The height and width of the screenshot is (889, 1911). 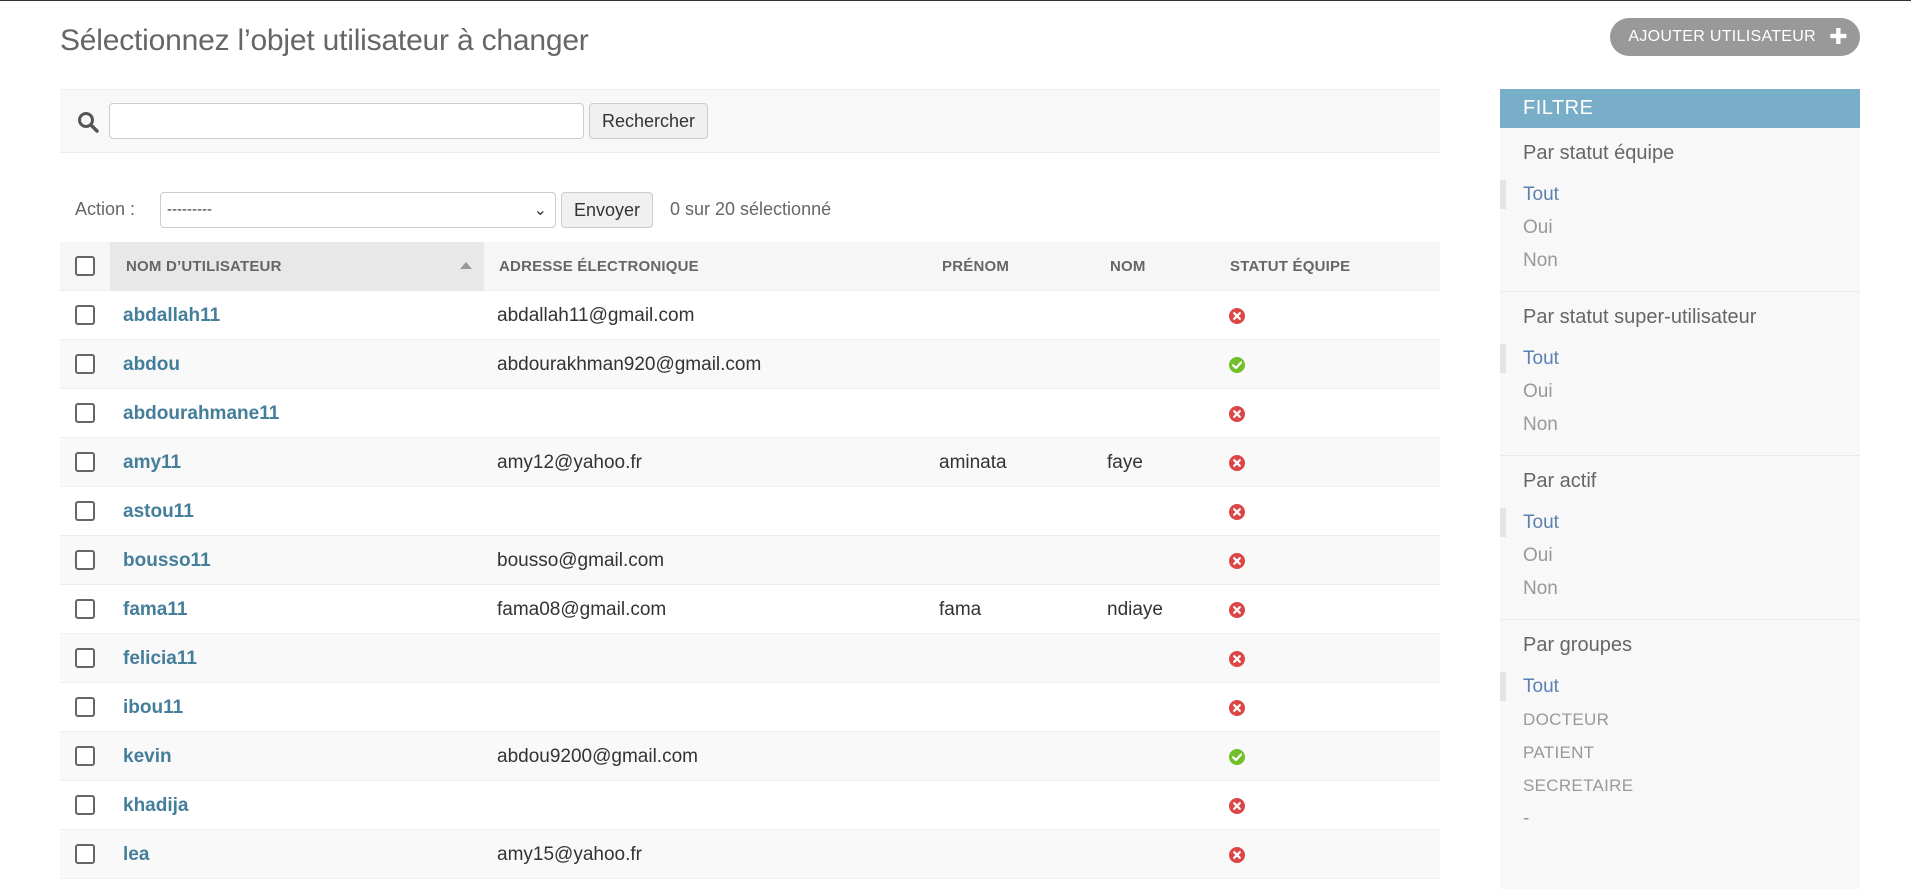 I want to click on username-link: khadija, so click(x=155, y=805).